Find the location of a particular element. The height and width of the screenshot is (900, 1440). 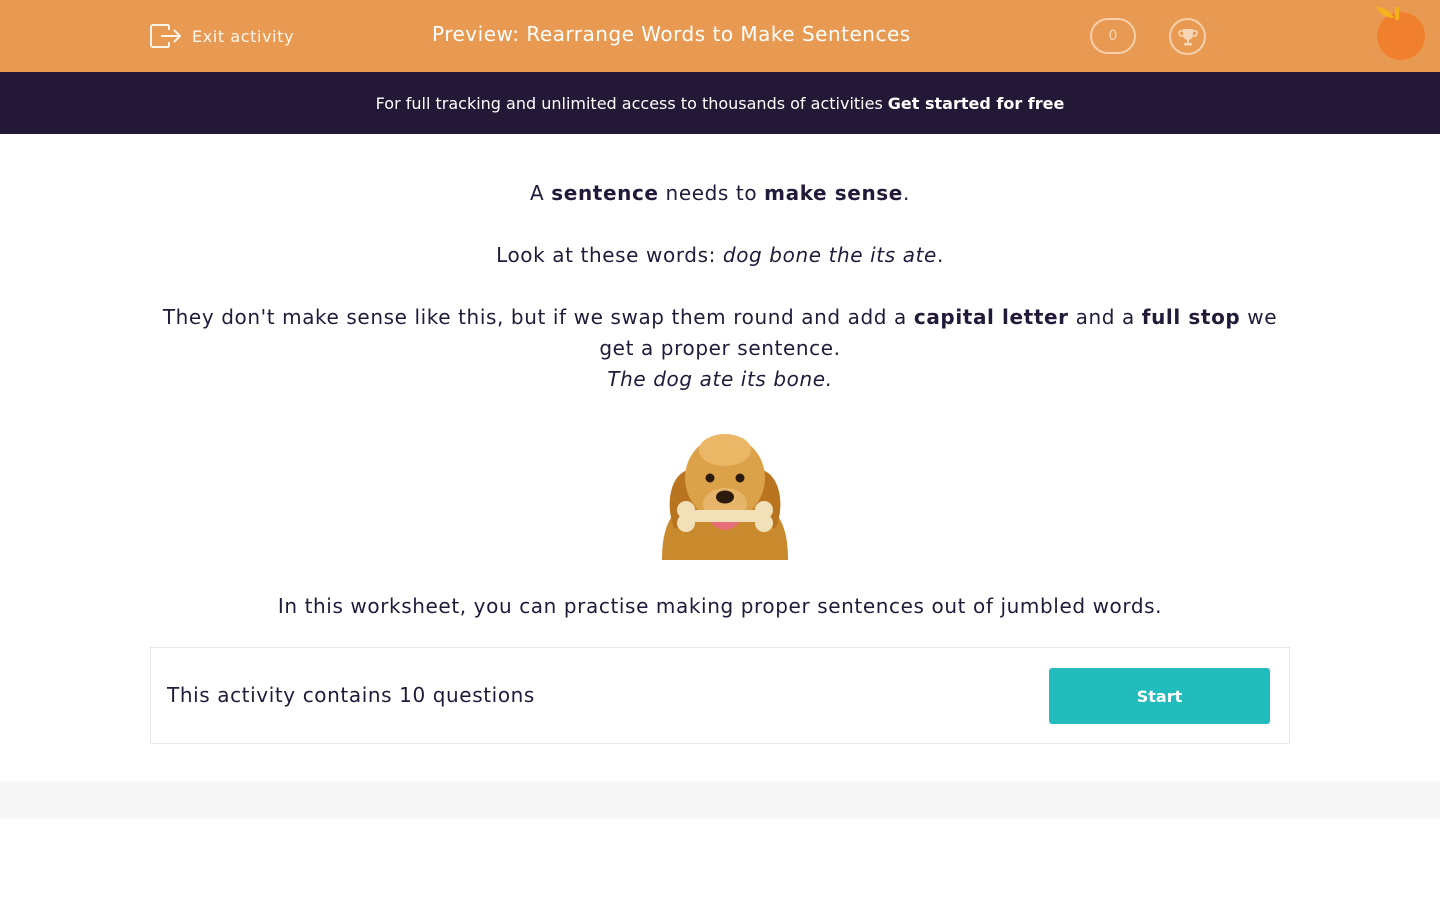

score-badge: 0 is located at coordinates (1113, 36).